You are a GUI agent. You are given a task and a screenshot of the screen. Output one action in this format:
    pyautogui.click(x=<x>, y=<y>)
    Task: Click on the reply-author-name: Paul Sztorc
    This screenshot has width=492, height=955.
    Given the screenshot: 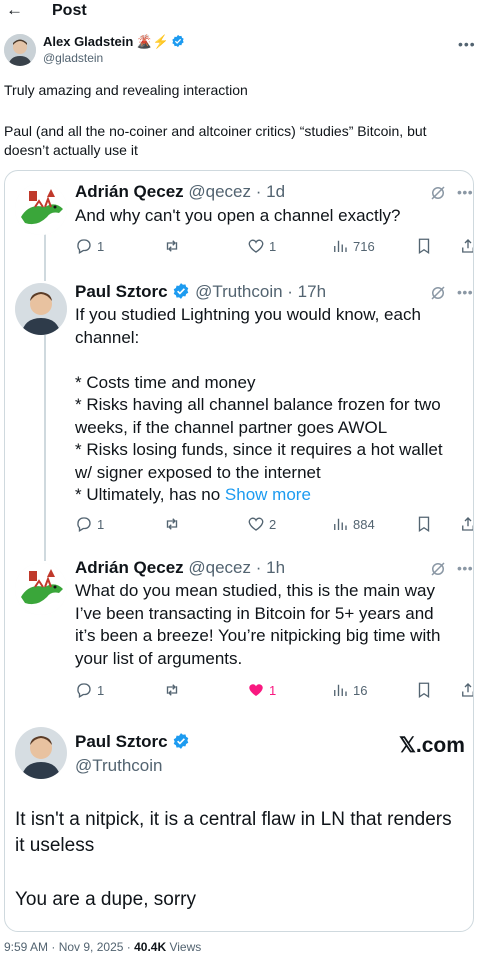 What is the action you would take?
    pyautogui.click(x=121, y=291)
    